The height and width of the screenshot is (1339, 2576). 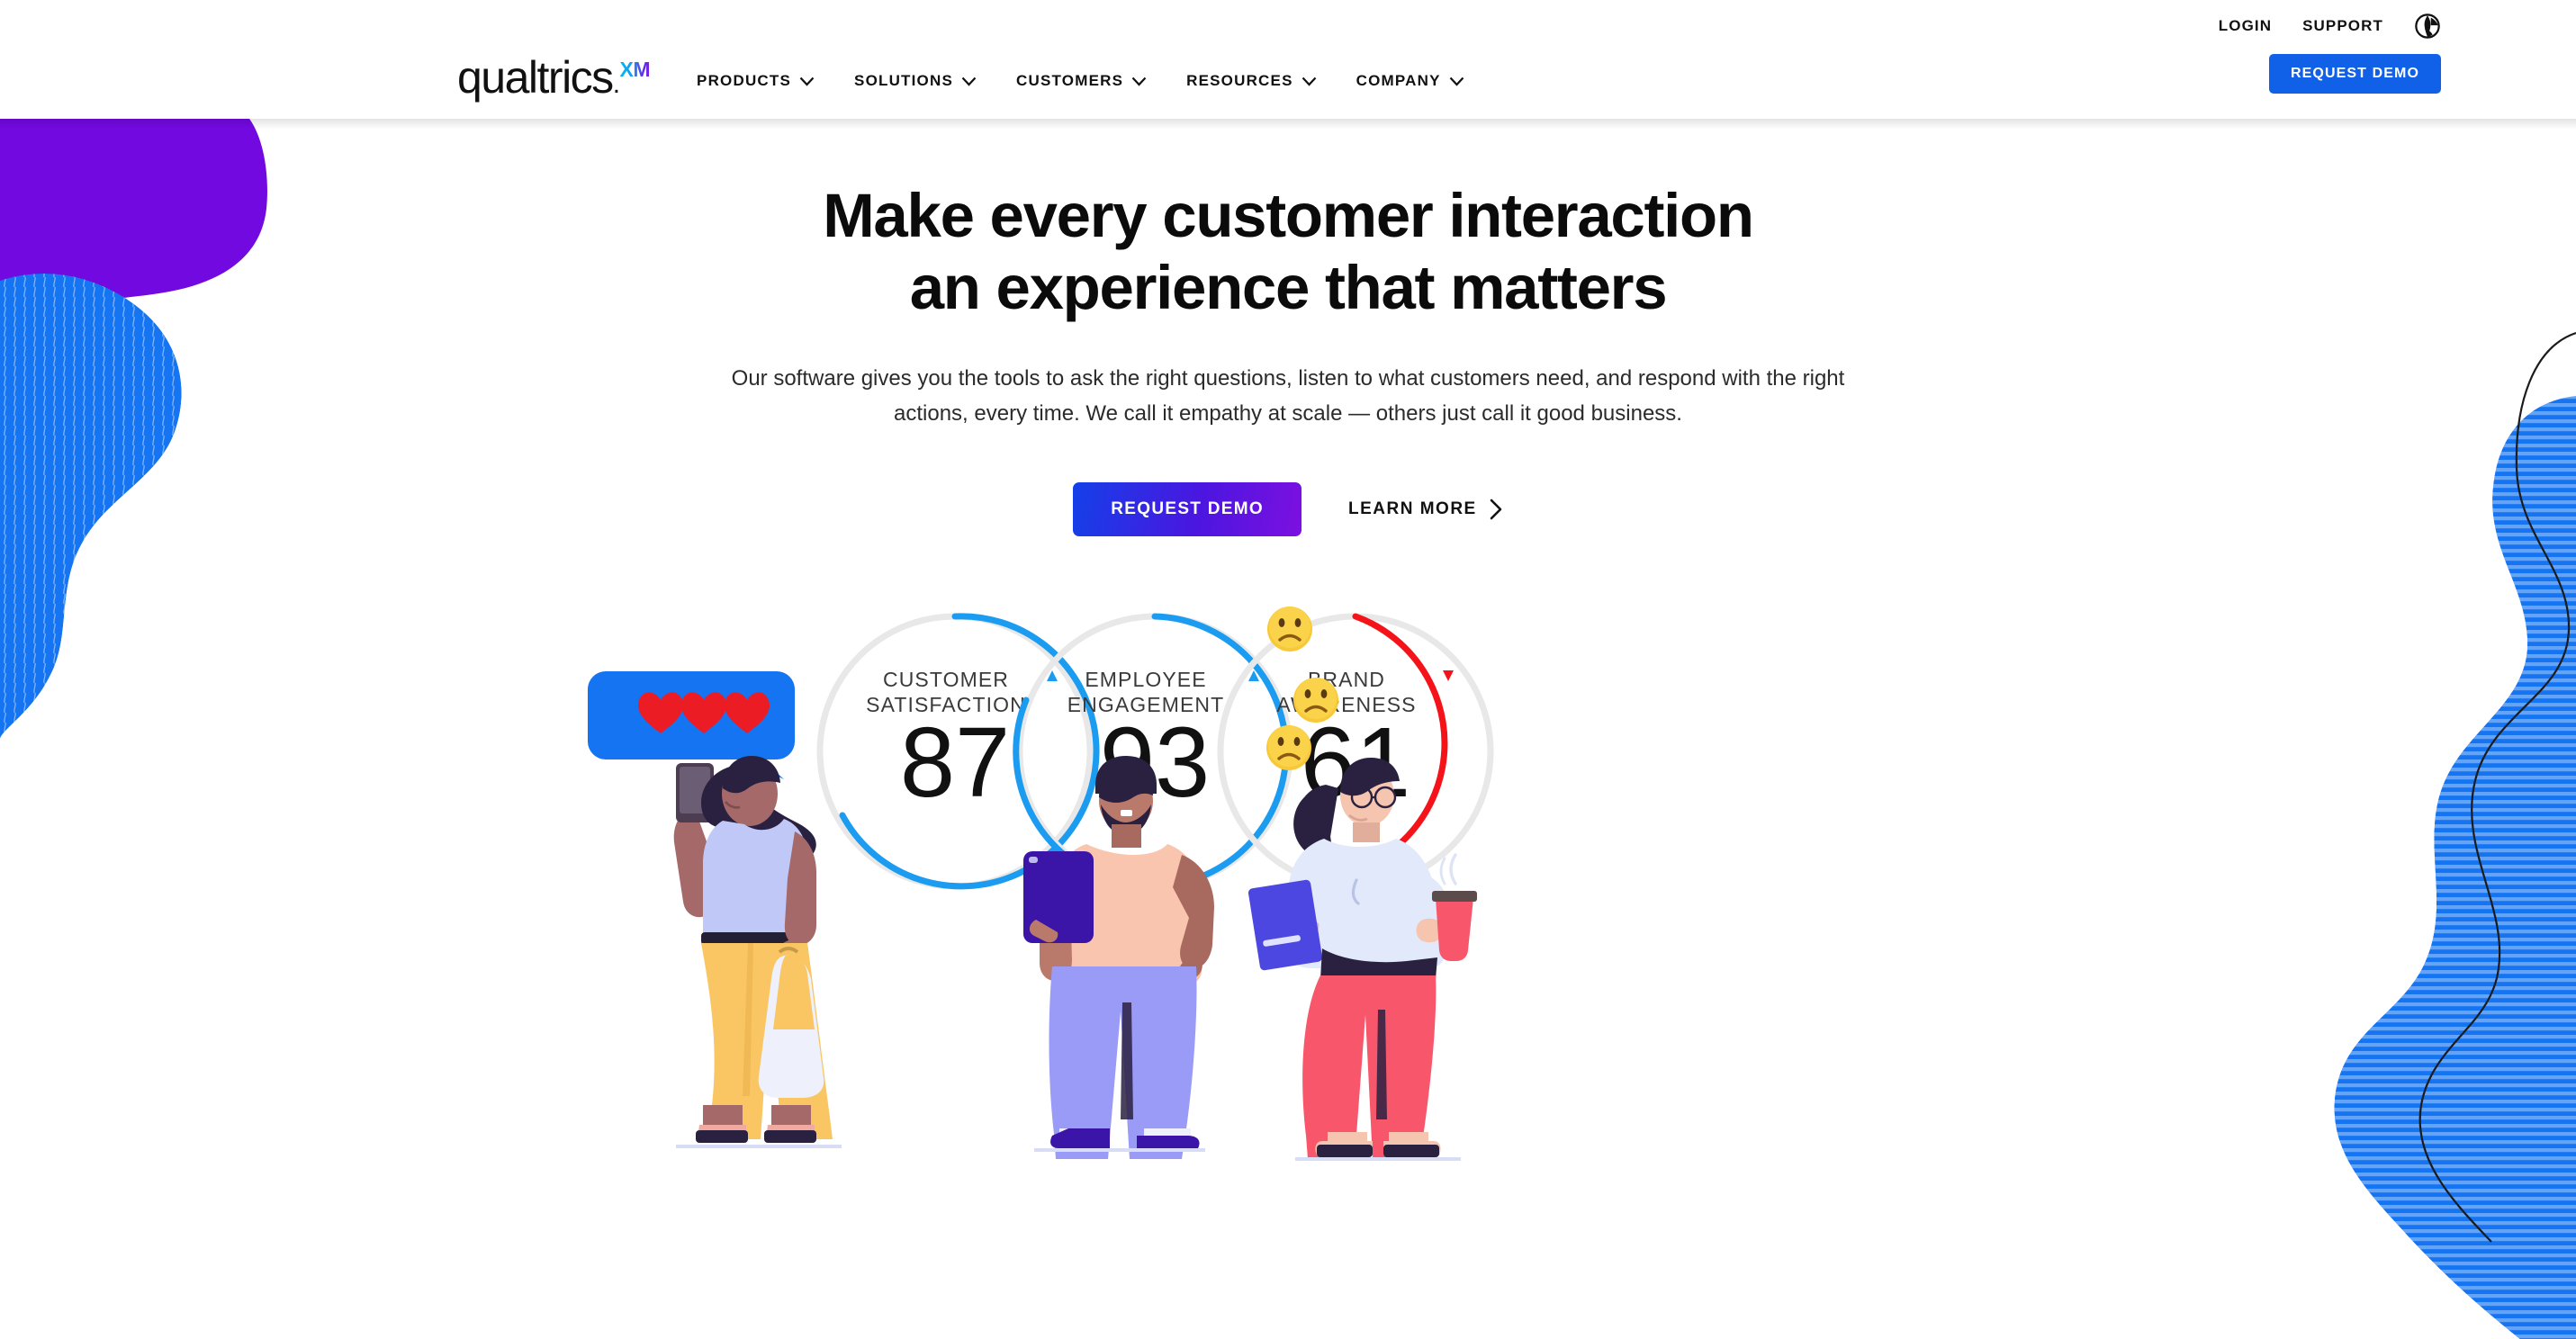 I want to click on hero-request-demo-button: REQUEST DEMO, so click(x=1187, y=508).